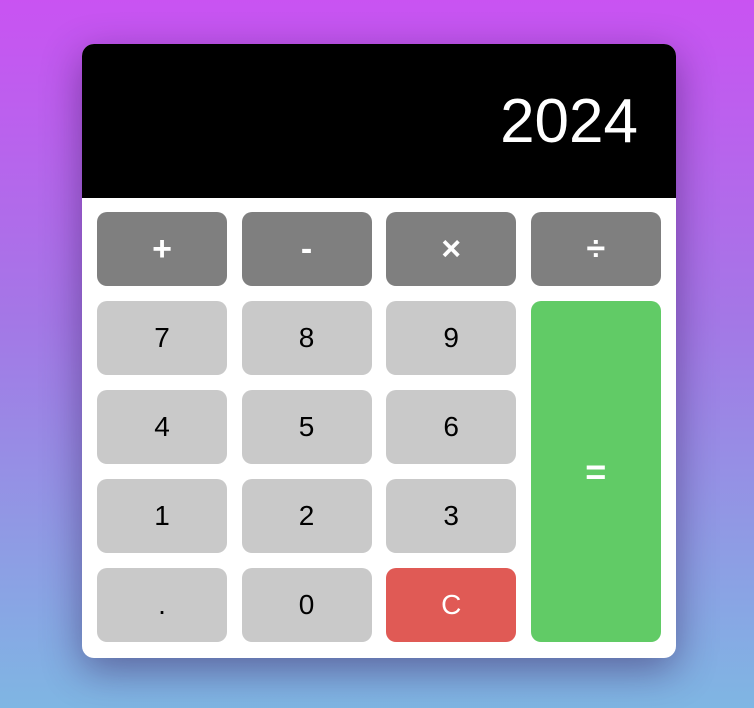 This screenshot has height=708, width=754. Describe the element at coordinates (162, 338) in the screenshot. I see `digit-7-button: 7` at that location.